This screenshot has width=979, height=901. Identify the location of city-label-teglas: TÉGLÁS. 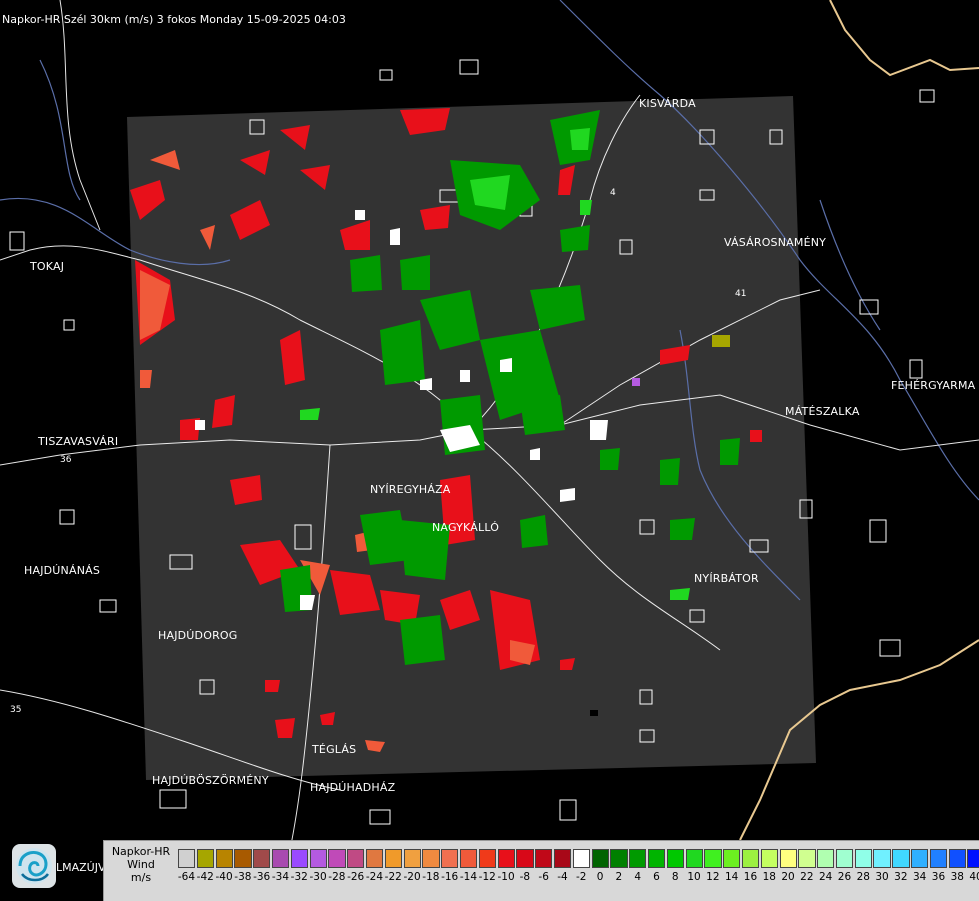
(334, 749).